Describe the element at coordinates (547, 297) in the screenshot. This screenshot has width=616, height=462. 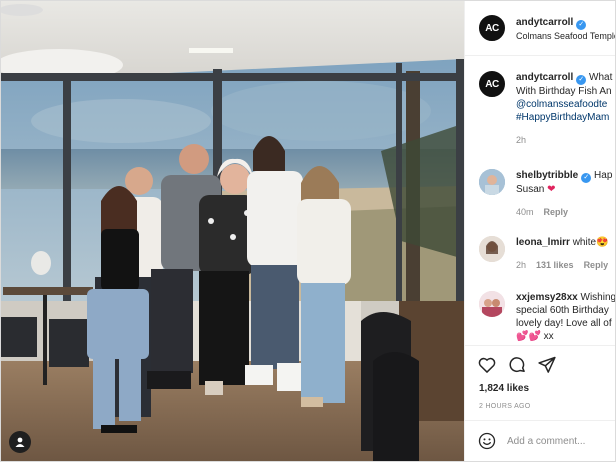
I see `comment-username: xxjemsy28xx` at that location.